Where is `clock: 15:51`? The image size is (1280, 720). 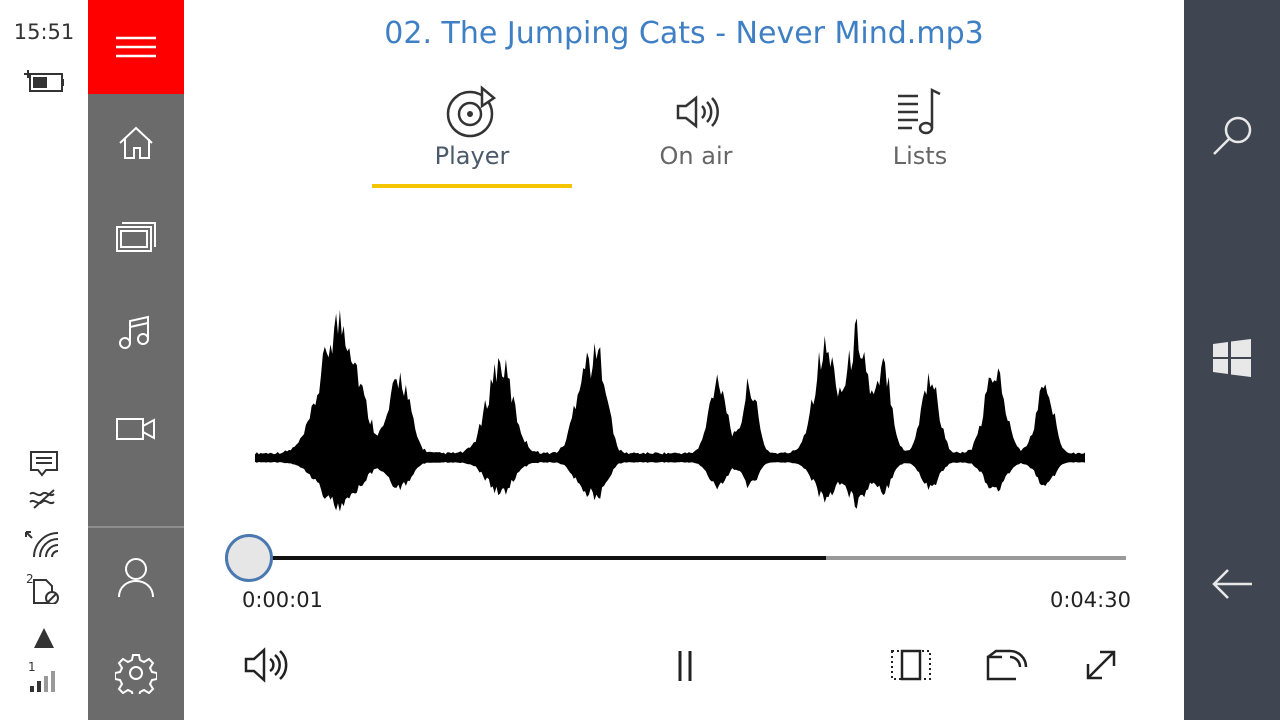
clock: 15:51 is located at coordinates (44, 32).